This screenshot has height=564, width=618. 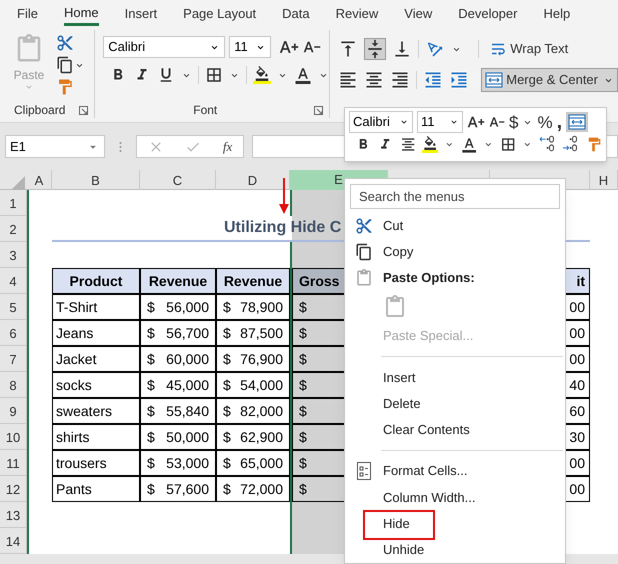 What do you see at coordinates (400, 80) in the screenshot?
I see `align-right-icon` at bounding box center [400, 80].